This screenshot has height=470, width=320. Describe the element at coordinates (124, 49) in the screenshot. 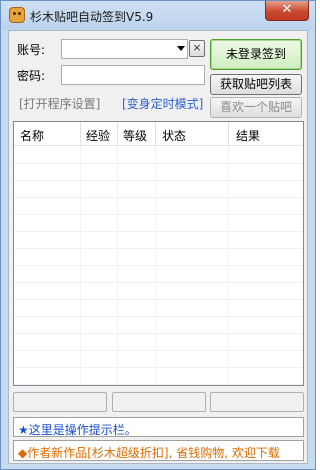

I see `account-combobox` at that location.